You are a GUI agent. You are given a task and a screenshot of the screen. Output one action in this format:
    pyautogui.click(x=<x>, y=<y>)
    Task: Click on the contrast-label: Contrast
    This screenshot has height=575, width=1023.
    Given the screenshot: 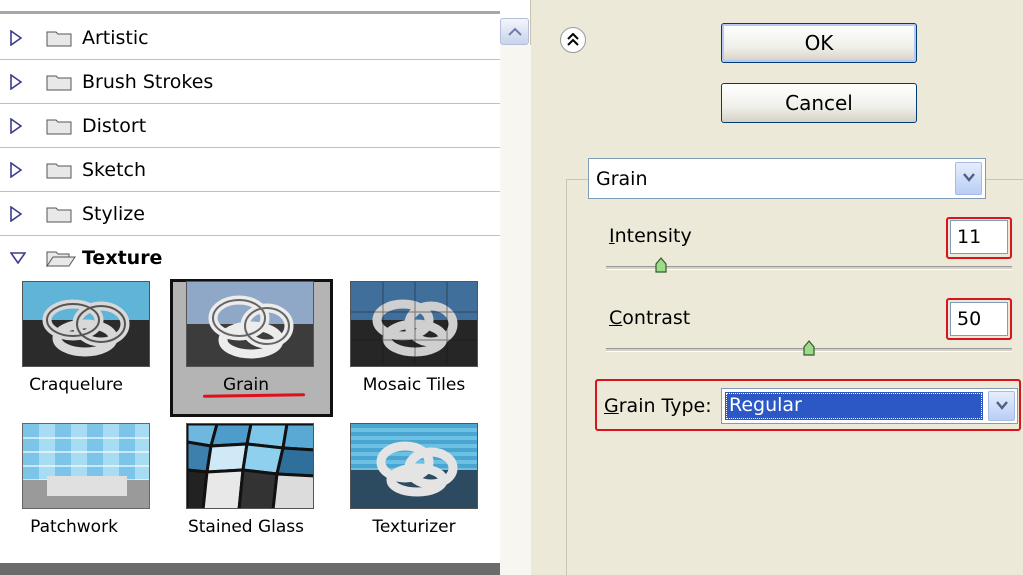 What is the action you would take?
    pyautogui.click(x=649, y=318)
    